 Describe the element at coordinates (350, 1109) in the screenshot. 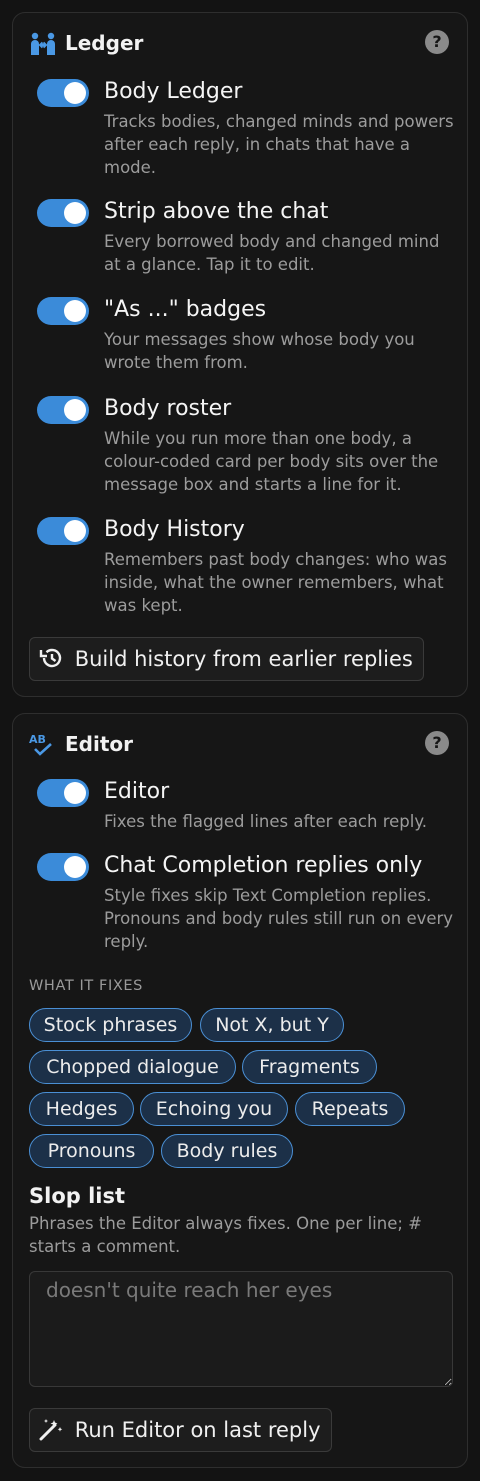

I see `fix-chip-repeats: Repeats` at that location.